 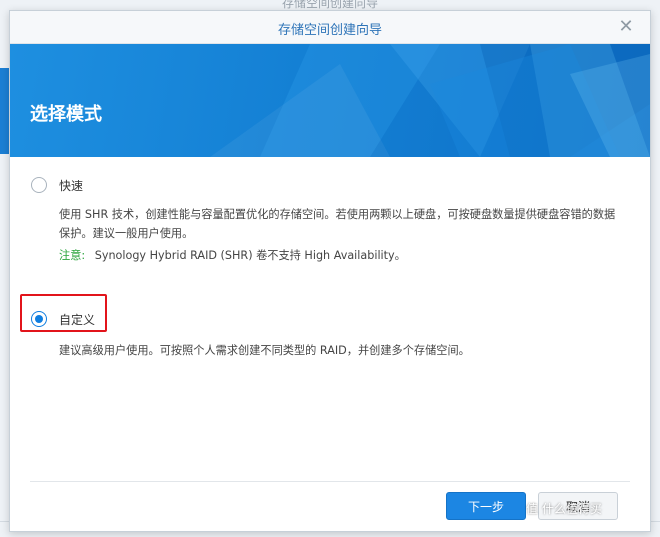 I want to click on custom-mode-label: 自定义, so click(x=77, y=319).